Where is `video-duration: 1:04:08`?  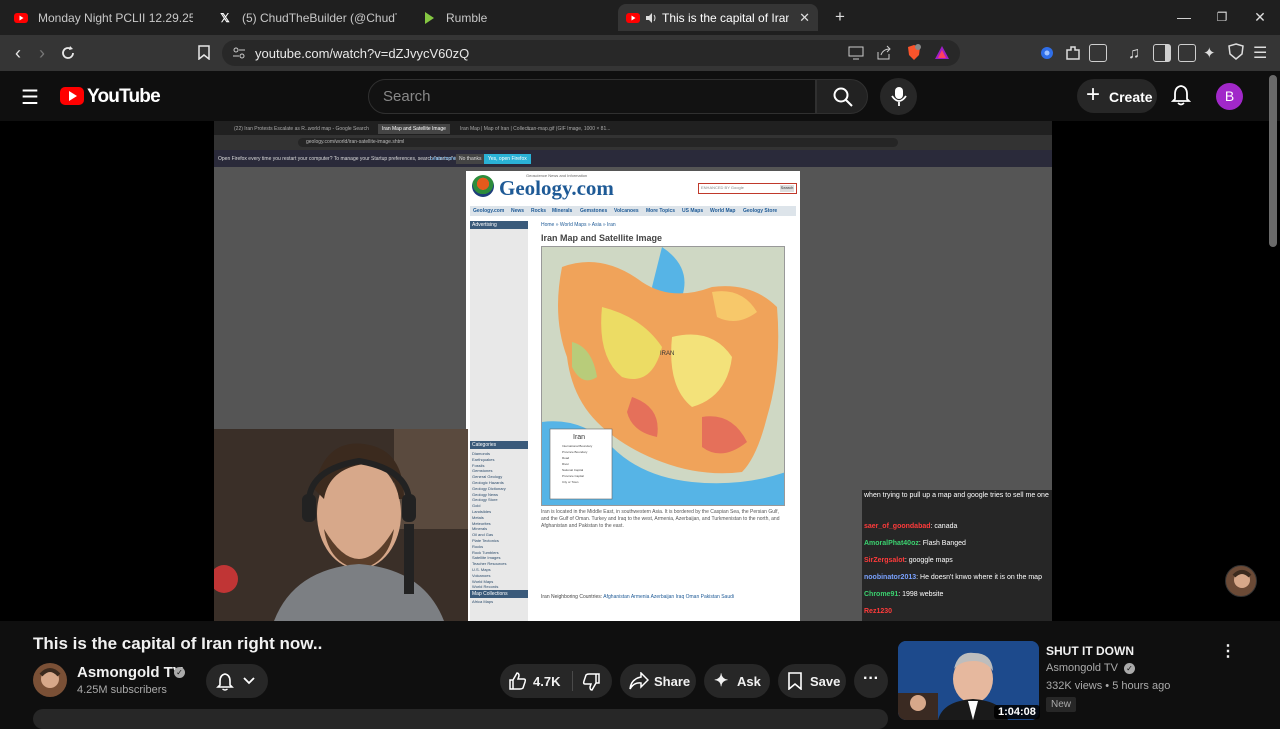
video-duration: 1:04:08 is located at coordinates (1017, 712).